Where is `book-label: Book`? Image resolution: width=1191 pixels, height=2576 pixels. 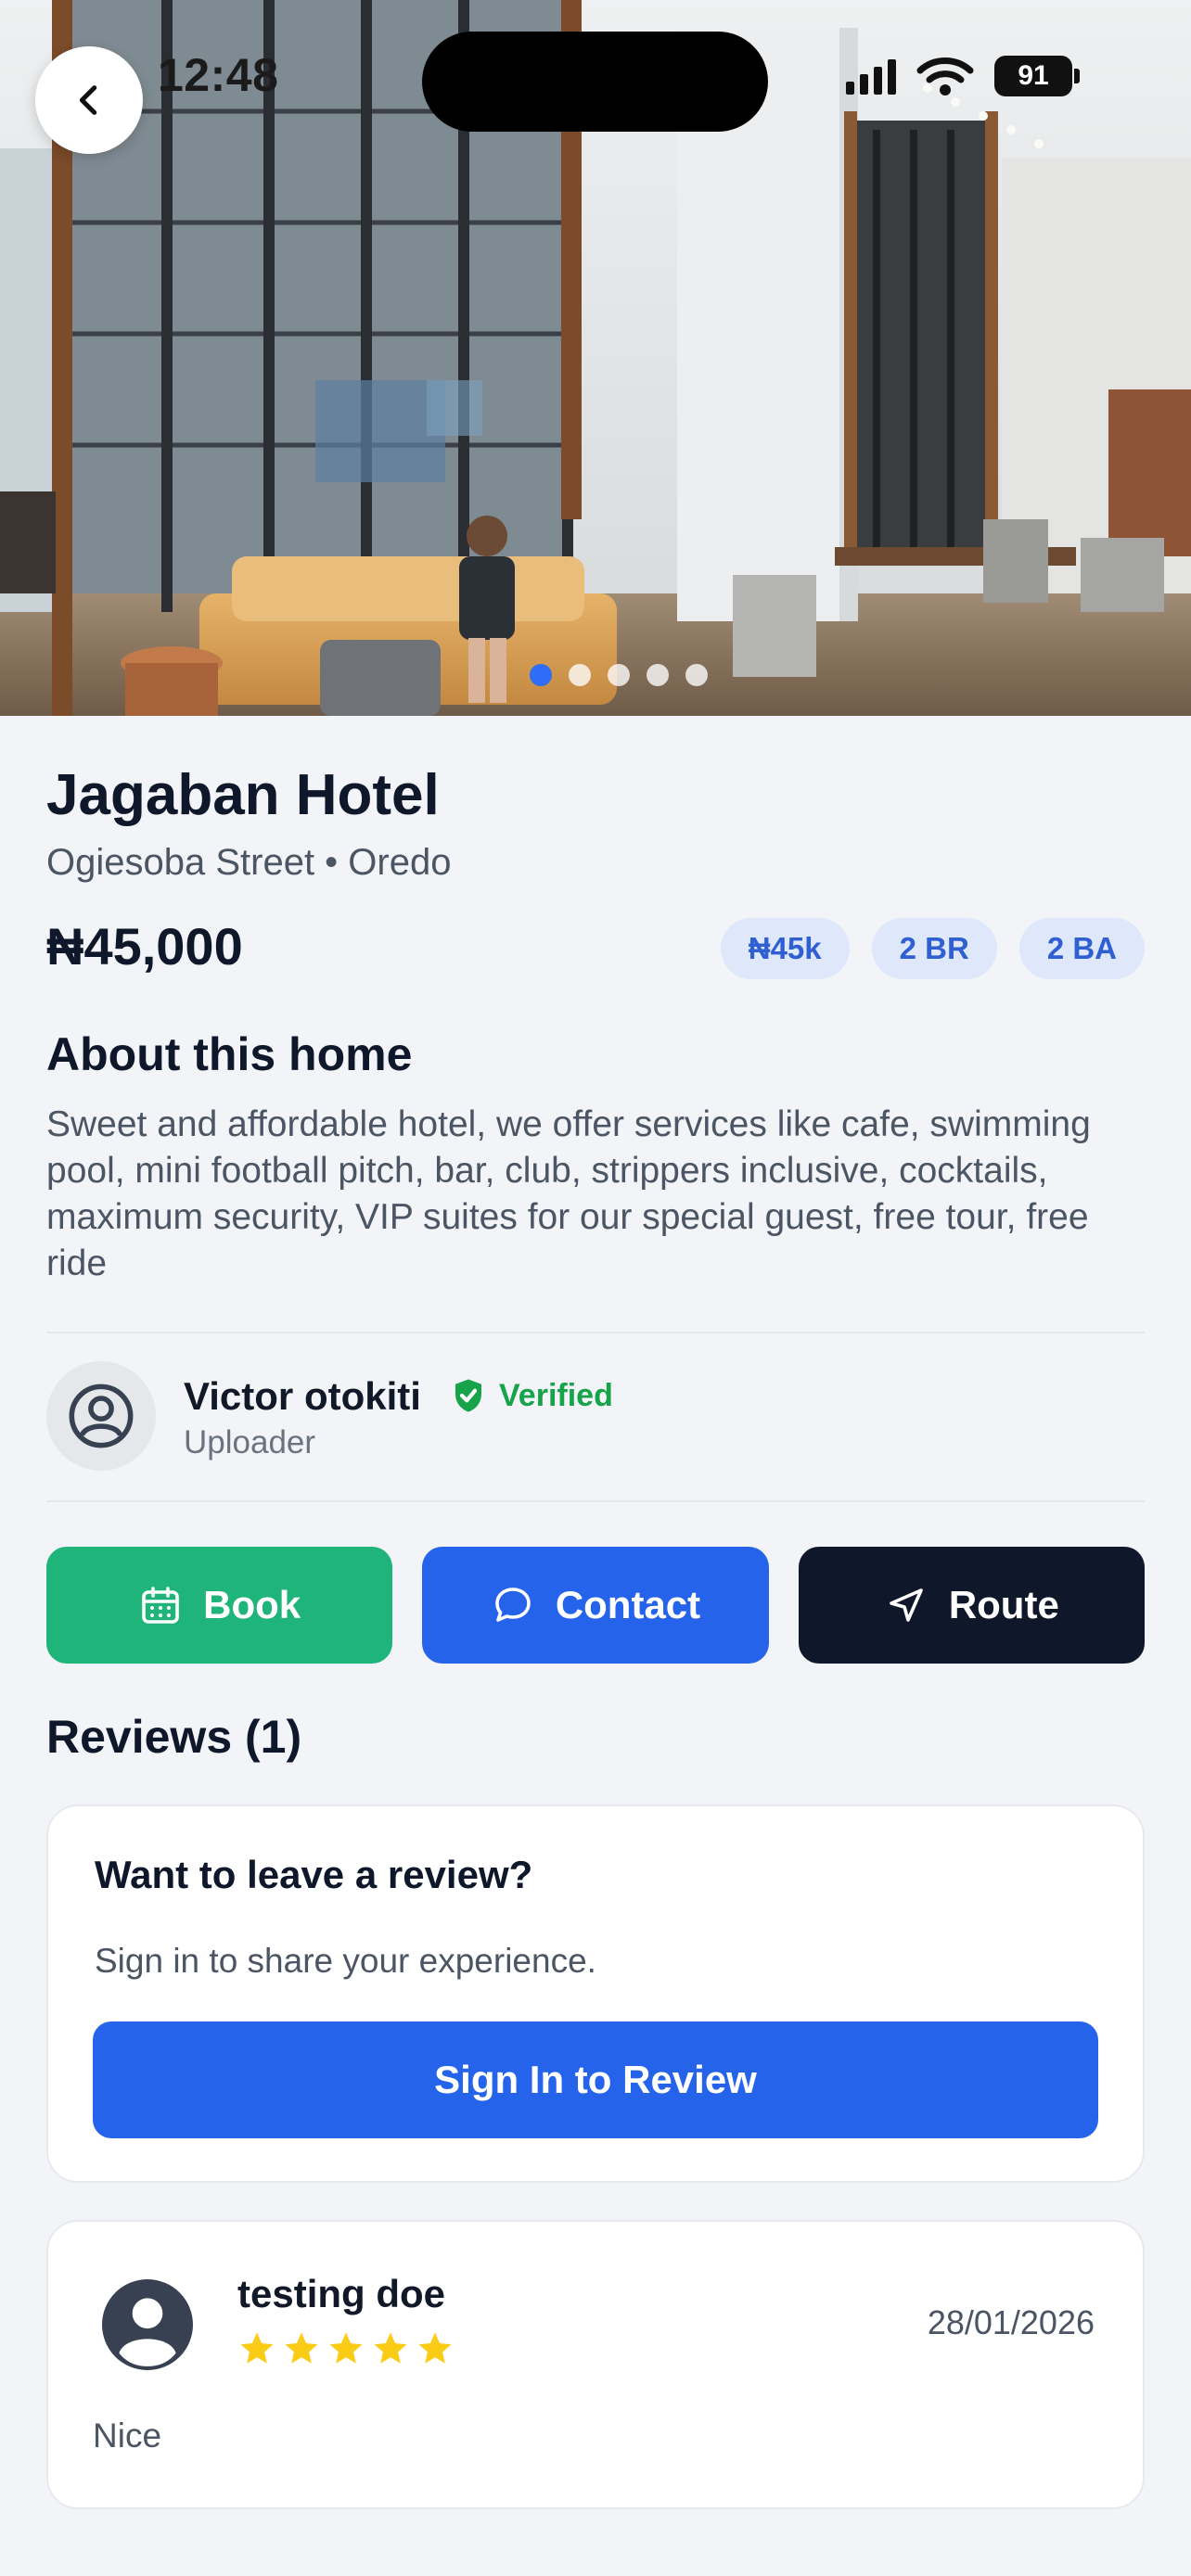
book-label: Book is located at coordinates (252, 1605).